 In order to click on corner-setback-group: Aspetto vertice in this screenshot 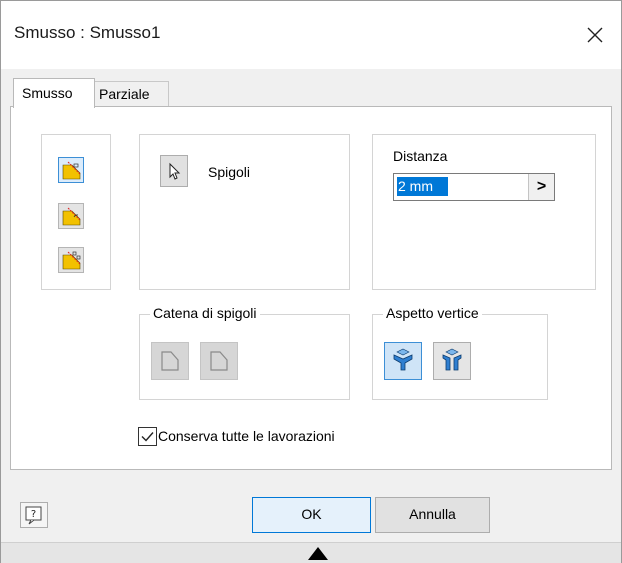, I will do `click(460, 352)`.